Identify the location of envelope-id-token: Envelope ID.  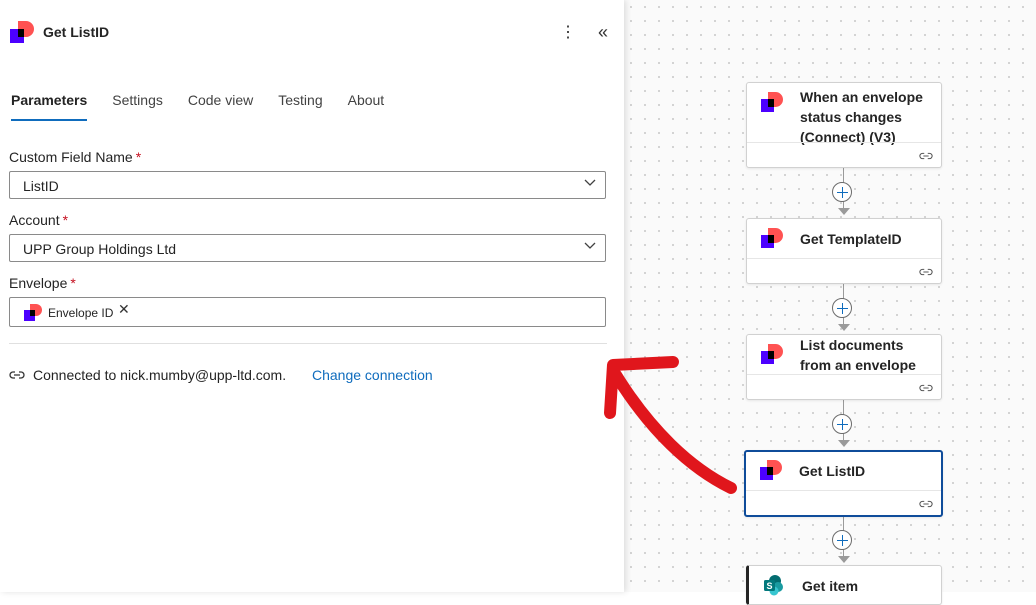
(81, 313).